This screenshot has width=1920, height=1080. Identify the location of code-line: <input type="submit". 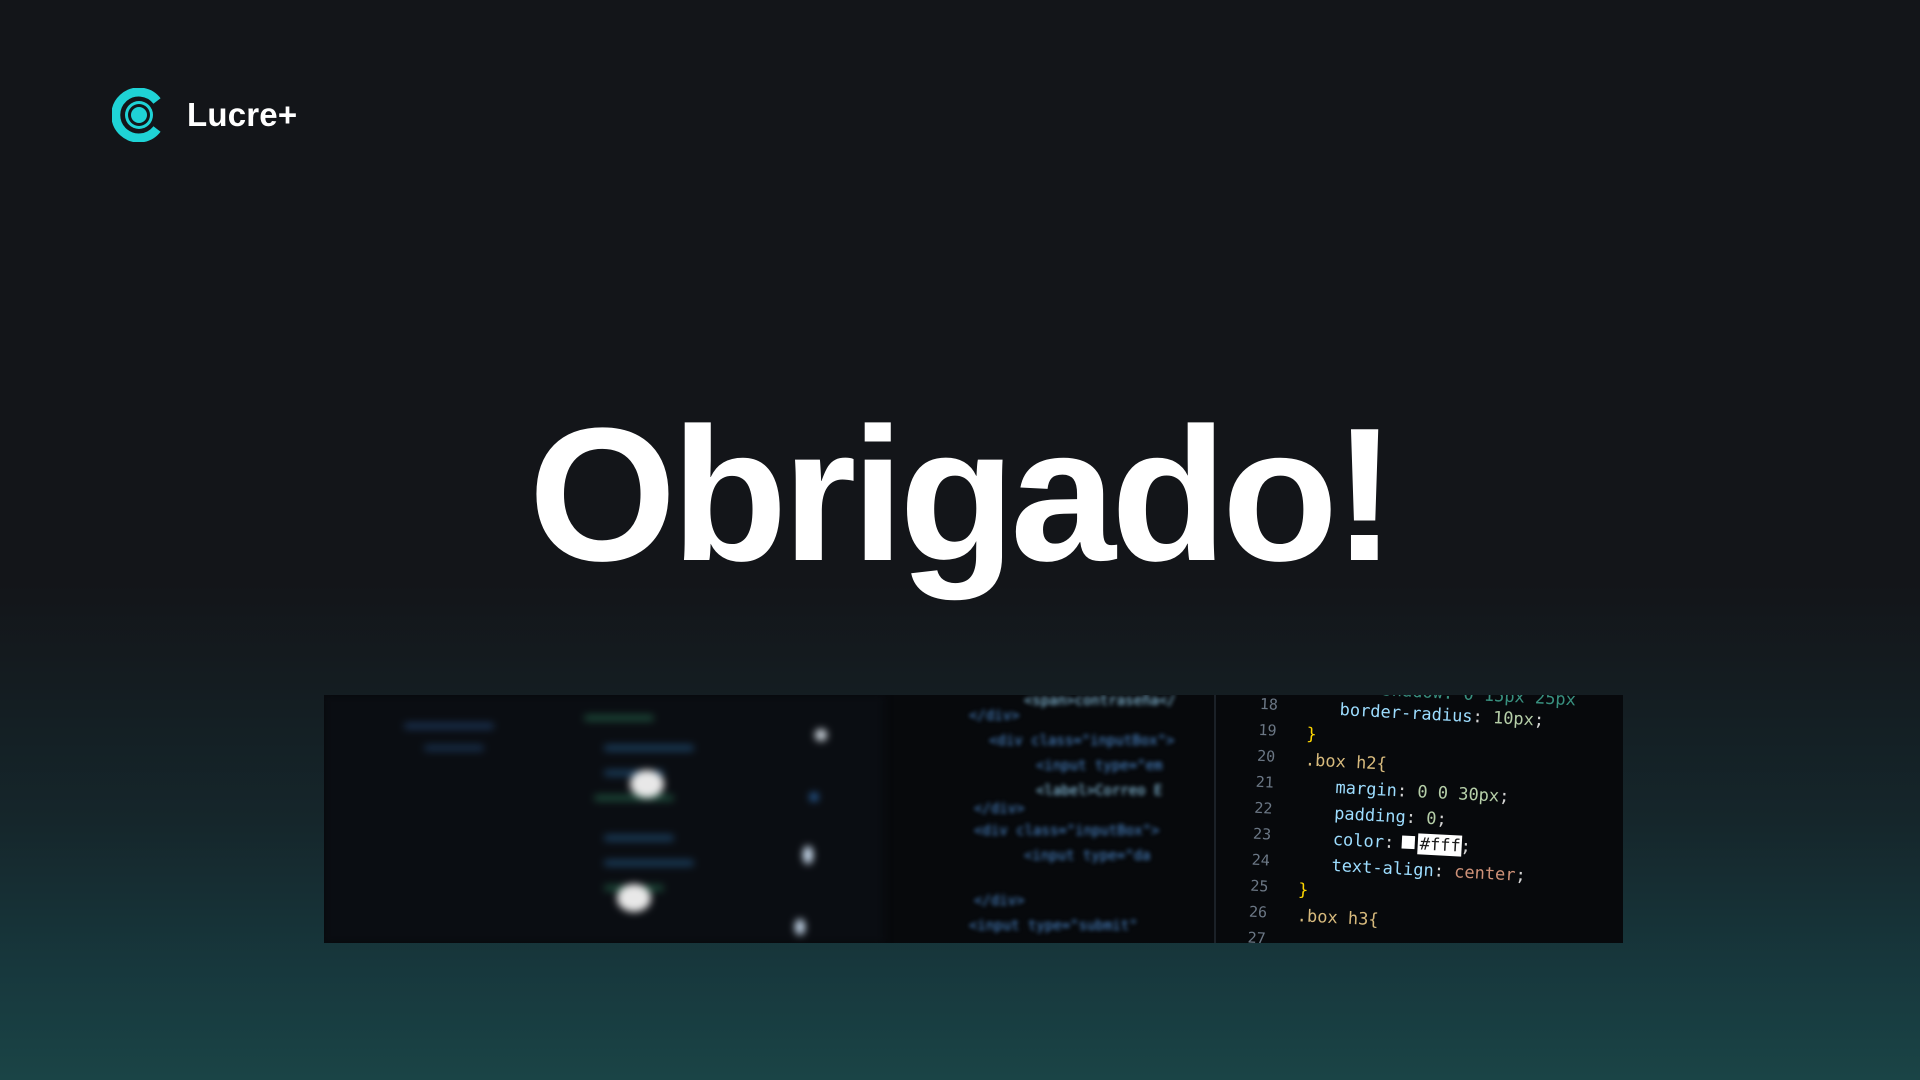
(1053, 926).